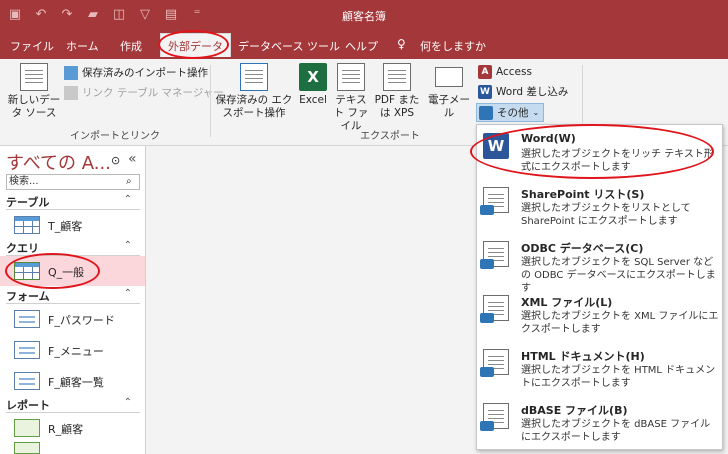 The width and height of the screenshot is (728, 454). Describe the element at coordinates (71, 92) in the screenshot. I see `linked-table-manager-icon` at that location.